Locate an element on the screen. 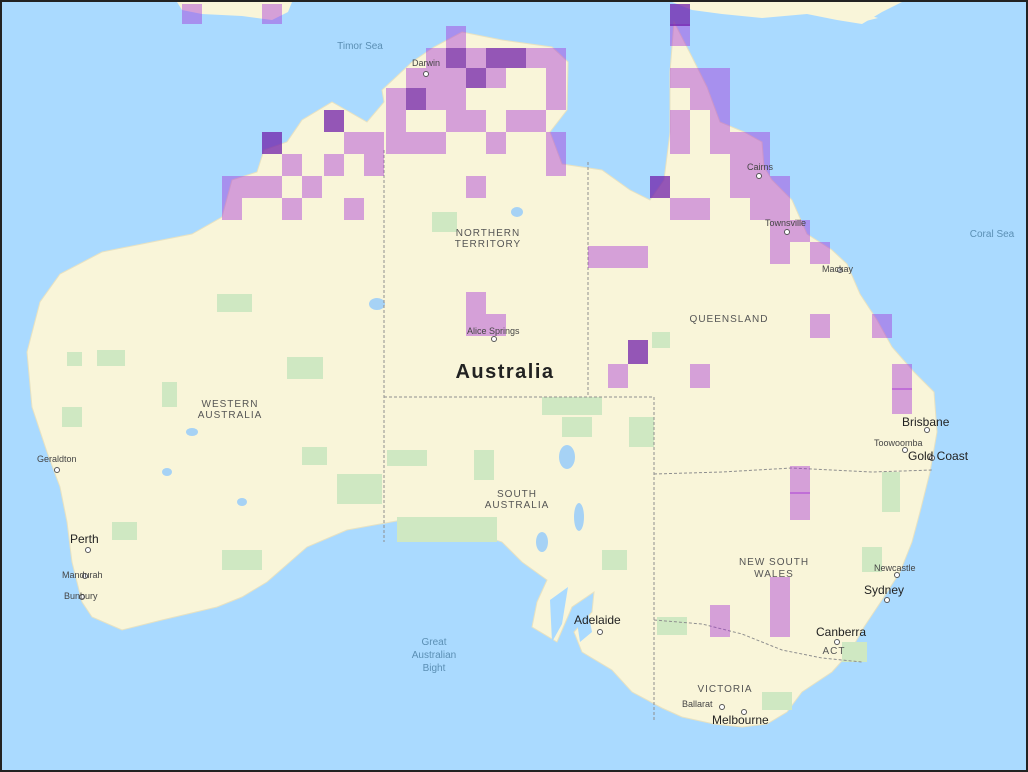 Image resolution: width=1028 pixels, height=772 pixels. city-label-geraldton: Geraldton is located at coordinates (57, 459).